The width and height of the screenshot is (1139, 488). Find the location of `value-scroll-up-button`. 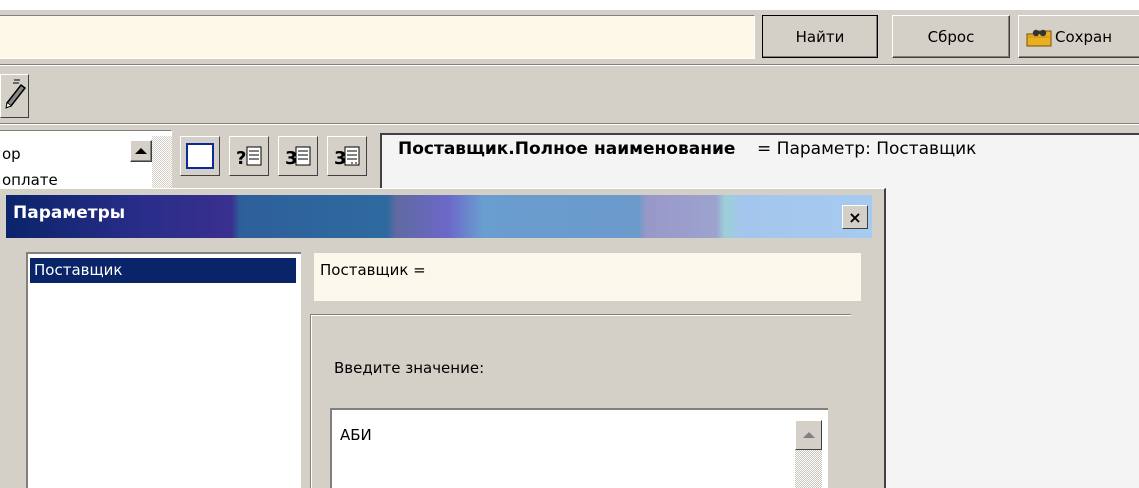

value-scroll-up-button is located at coordinates (808, 435).